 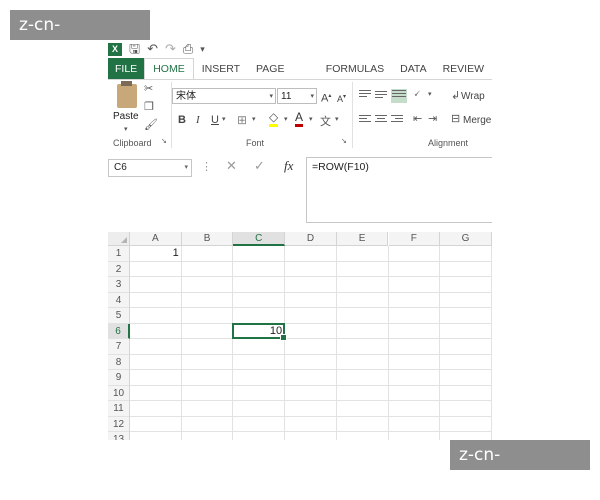 What do you see at coordinates (126, 116) in the screenshot?
I see `paste-button: Paste` at bounding box center [126, 116].